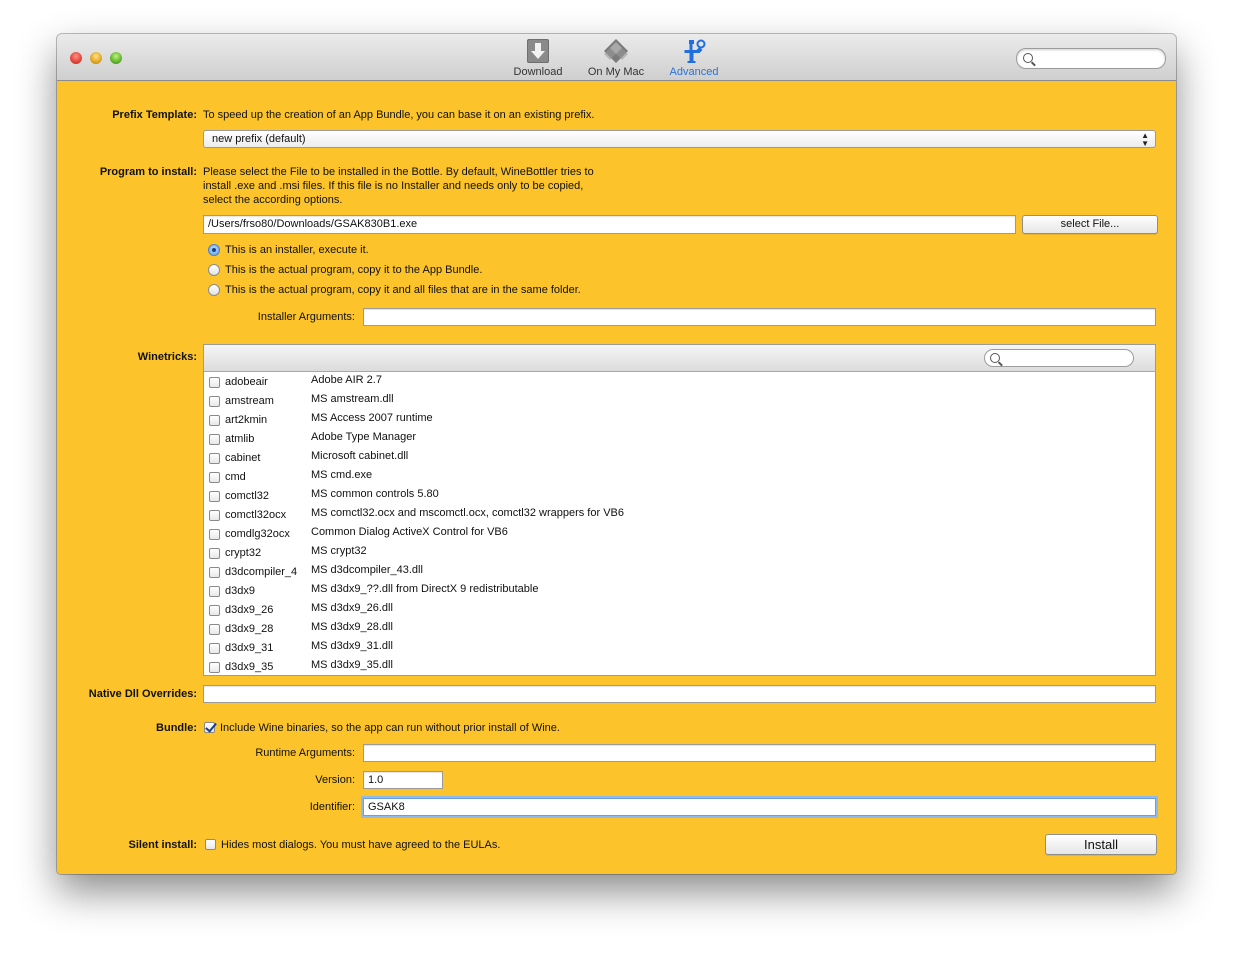  Describe the element at coordinates (210, 844) in the screenshot. I see `silent-install-checkbox` at that location.